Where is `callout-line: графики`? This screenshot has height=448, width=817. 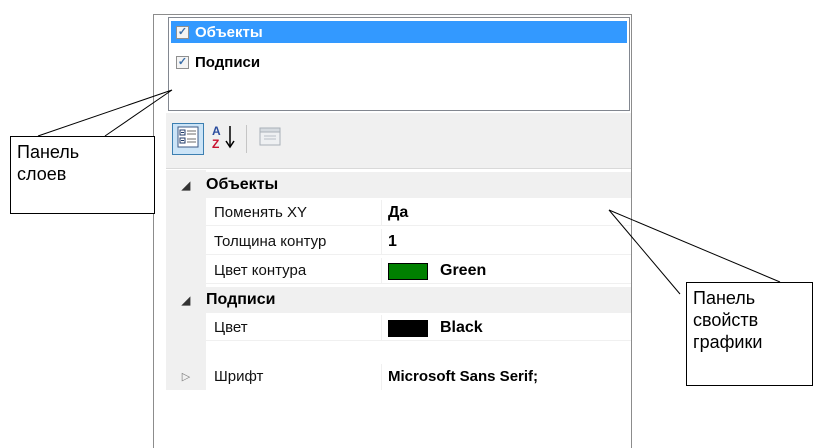
callout-line: графики is located at coordinates (728, 342).